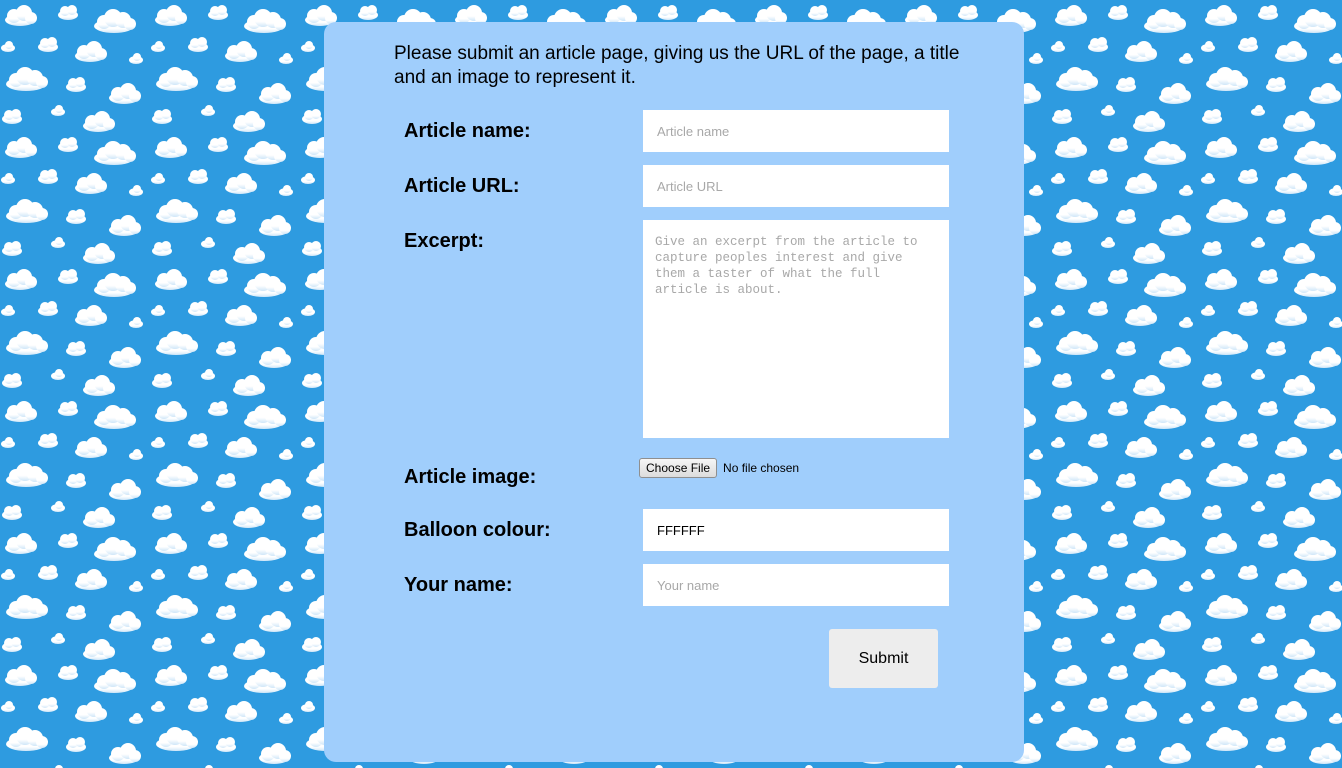 The height and width of the screenshot is (768, 1342). What do you see at coordinates (470, 477) in the screenshot?
I see `article-image-label: Article image:` at bounding box center [470, 477].